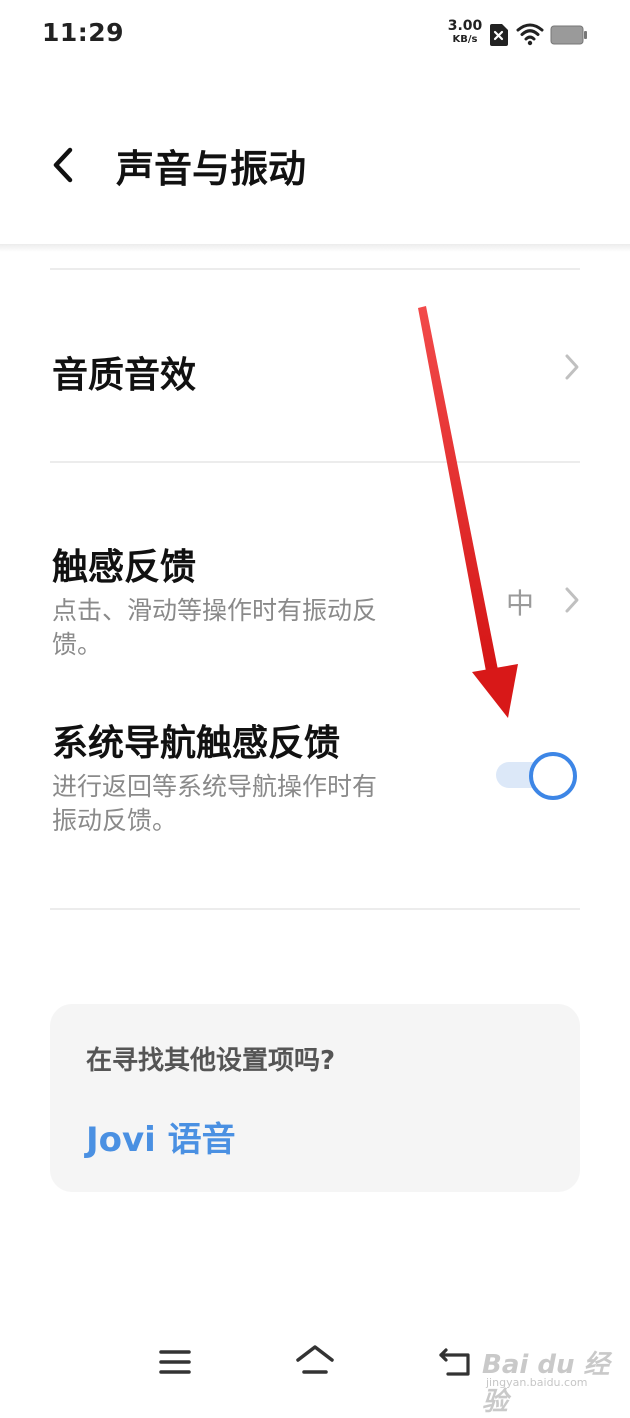 The image size is (630, 1418). What do you see at coordinates (240, 771) in the screenshot?
I see `setting-row-nav-haptic: 系统导航触感反馈 进行返回等系统导航操作时有 振动反馈。` at bounding box center [240, 771].